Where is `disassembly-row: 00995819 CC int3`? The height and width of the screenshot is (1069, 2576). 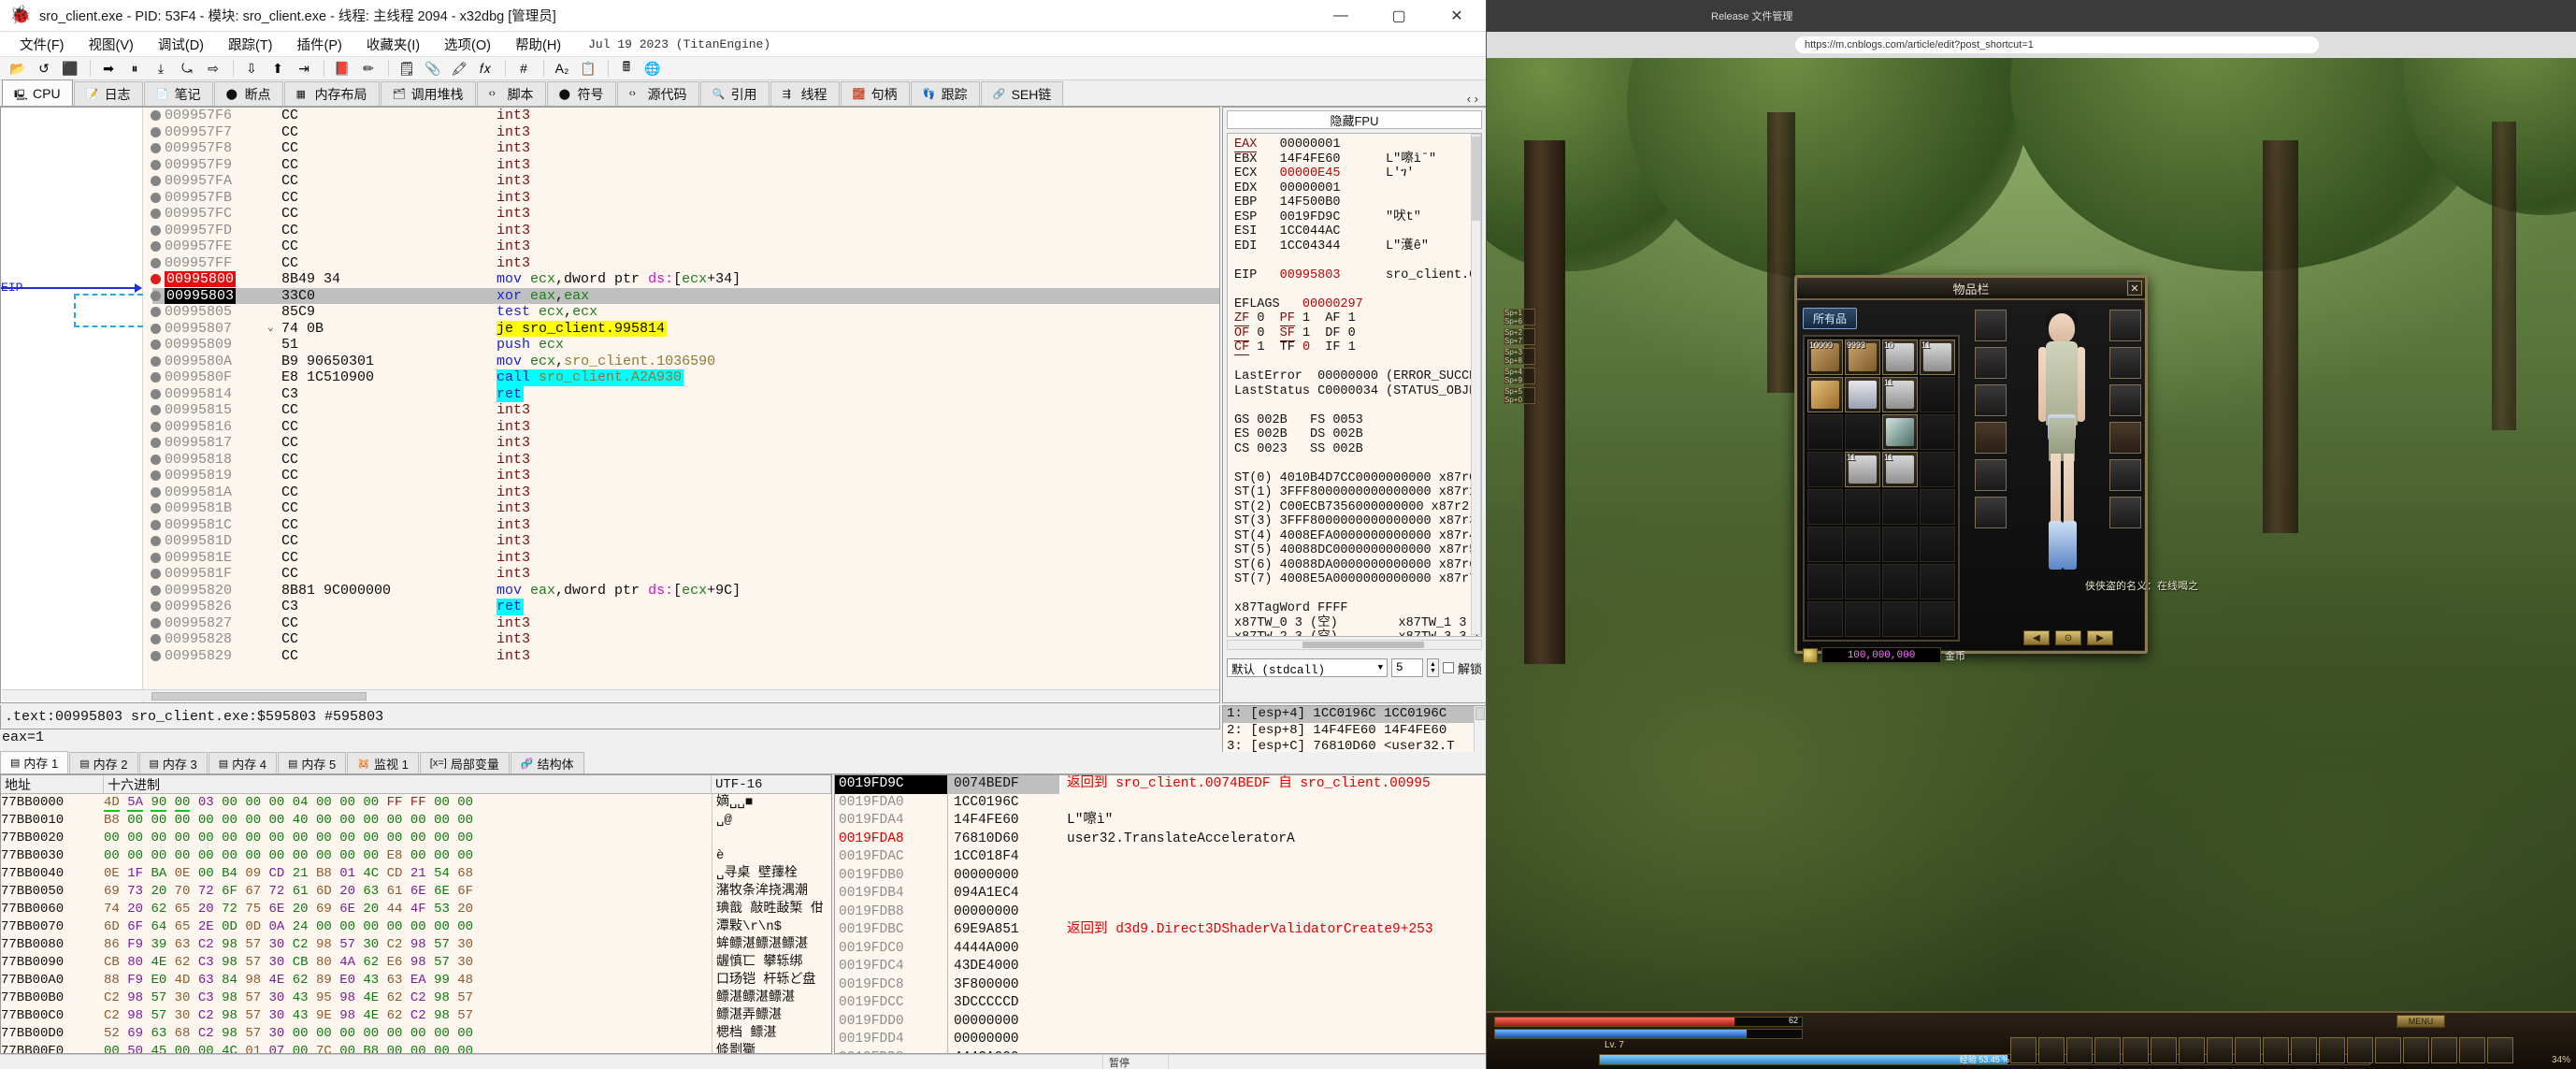
disassembly-row: 00995819 CC int3 is located at coordinates (610, 476).